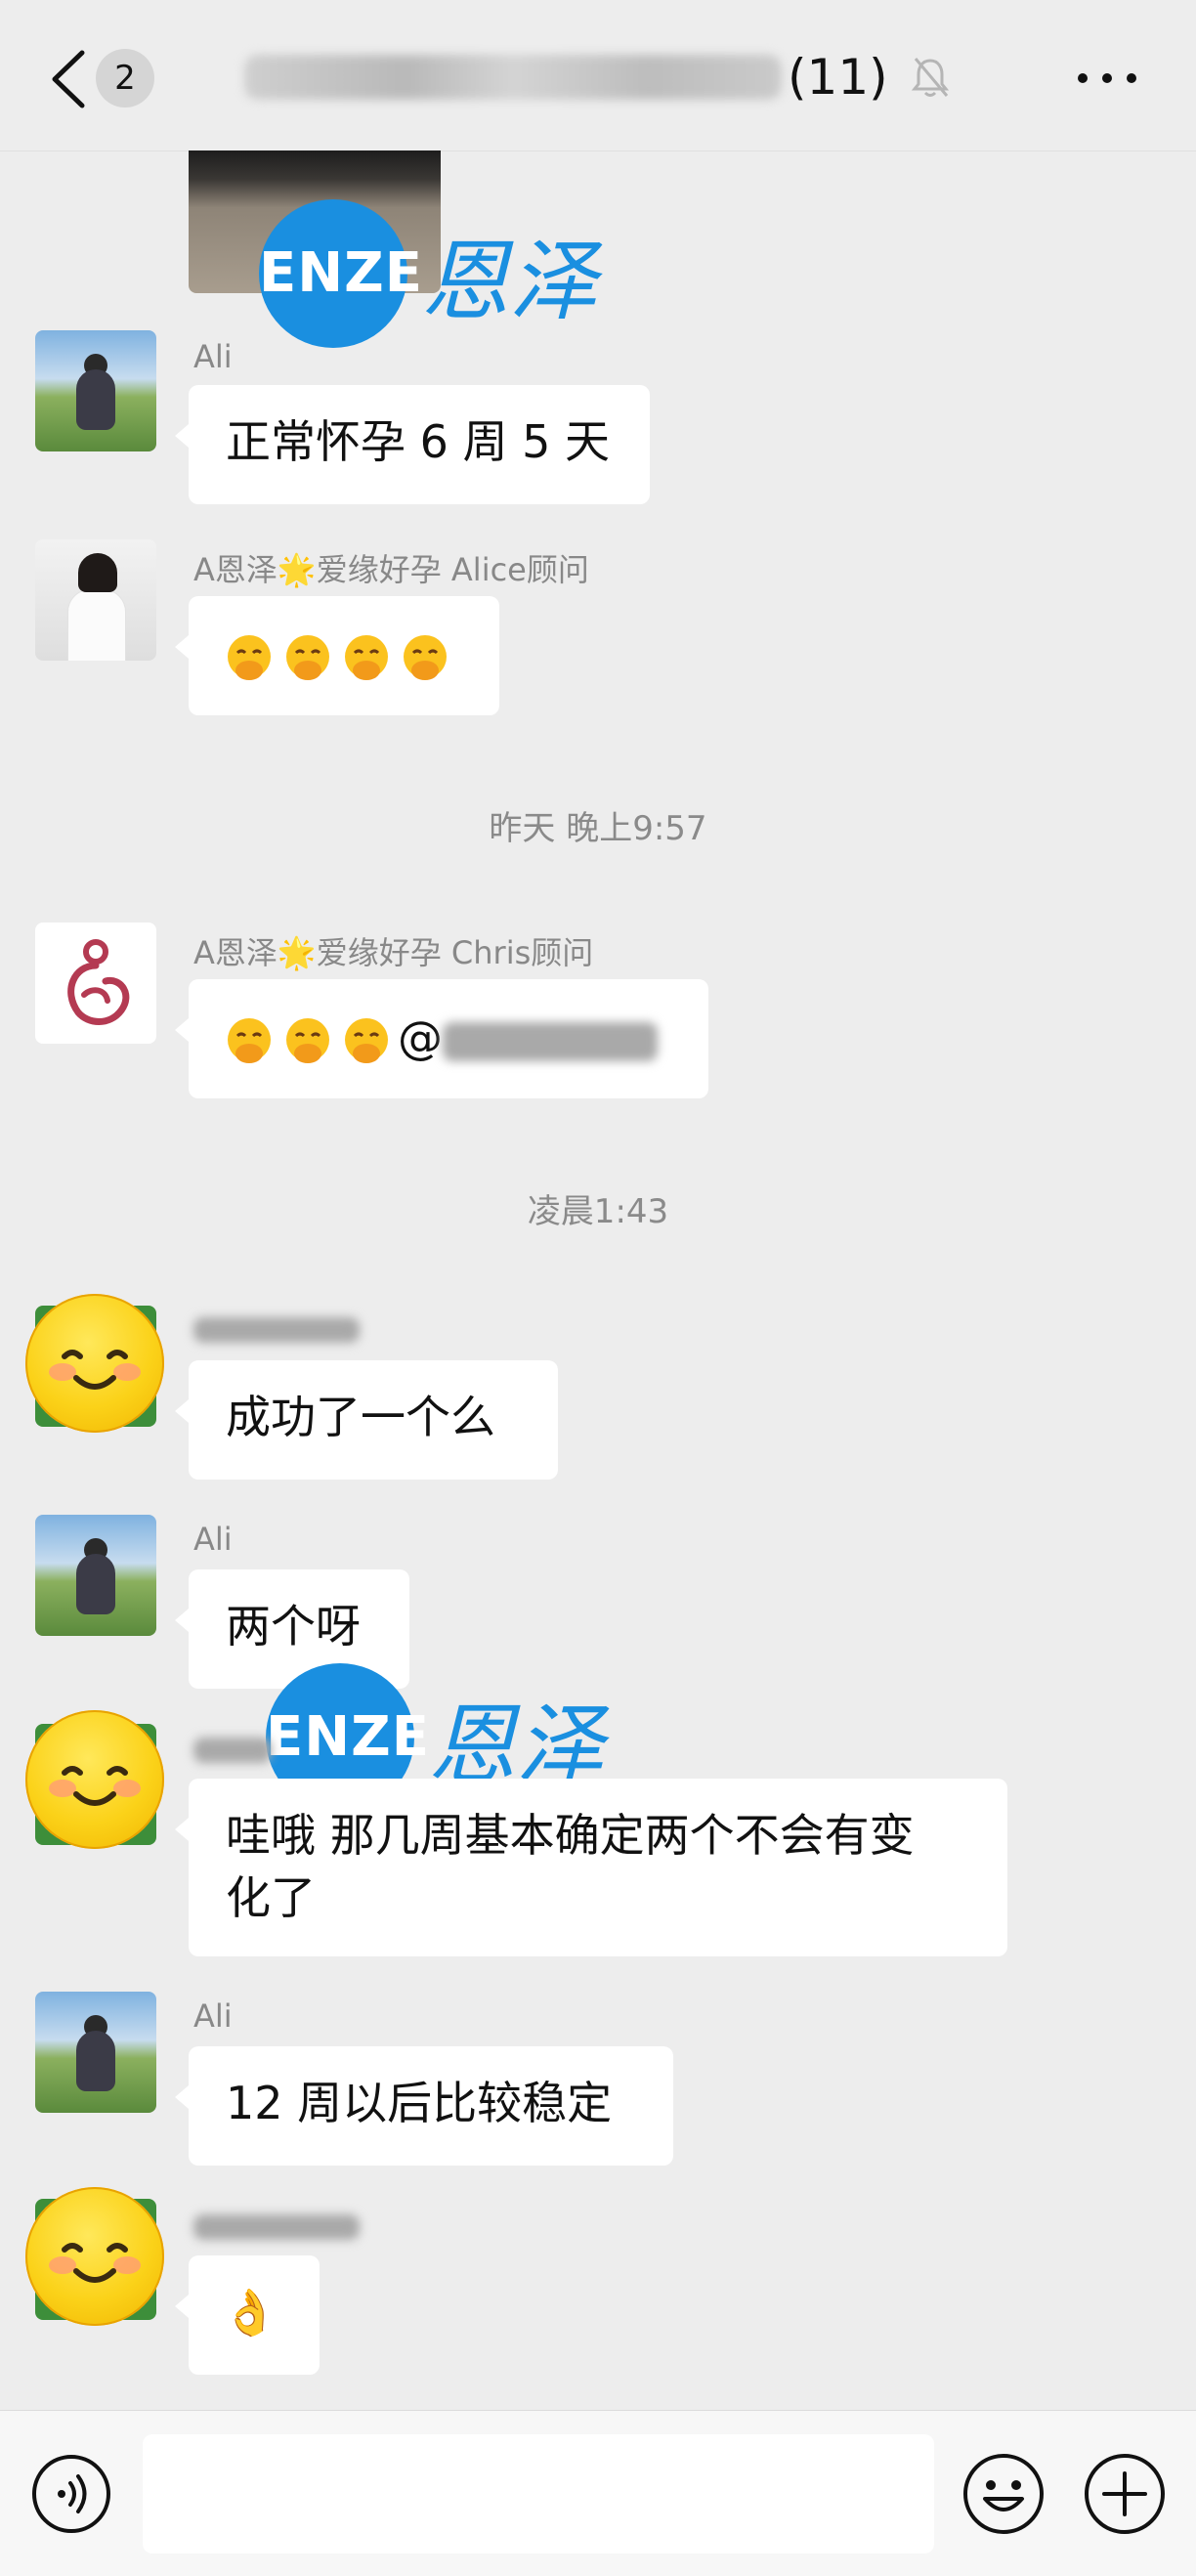 Image resolution: width=1196 pixels, height=2576 pixels. Describe the element at coordinates (1125, 2494) in the screenshot. I see `plus-icon` at that location.